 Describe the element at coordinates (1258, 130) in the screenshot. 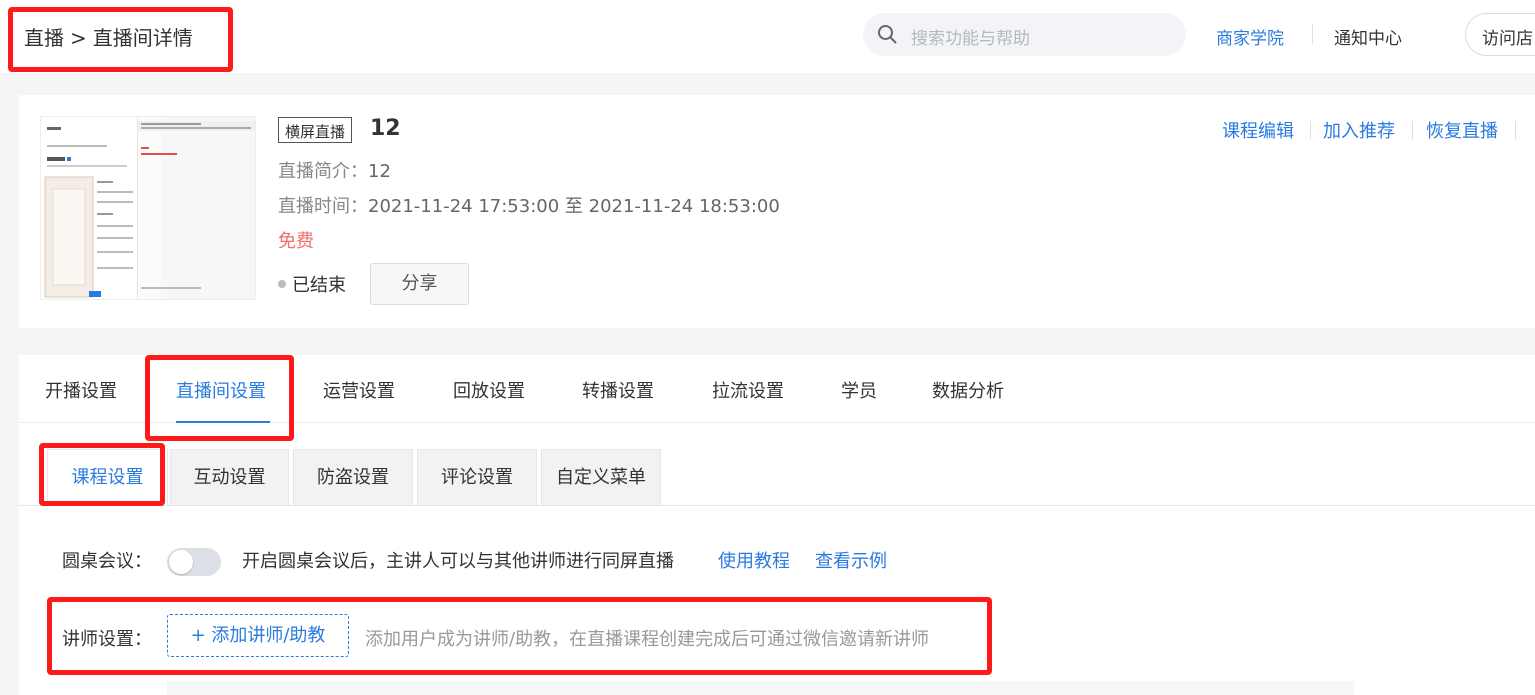

I see `edit-course-link: 课程编辑` at that location.